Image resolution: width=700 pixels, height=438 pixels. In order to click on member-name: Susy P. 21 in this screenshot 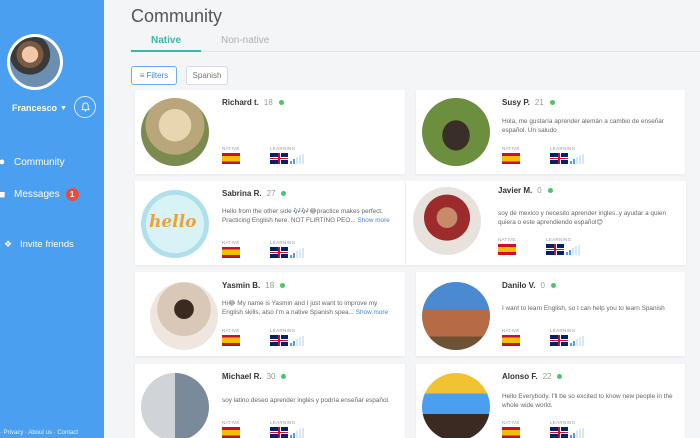, I will do `click(528, 102)`.